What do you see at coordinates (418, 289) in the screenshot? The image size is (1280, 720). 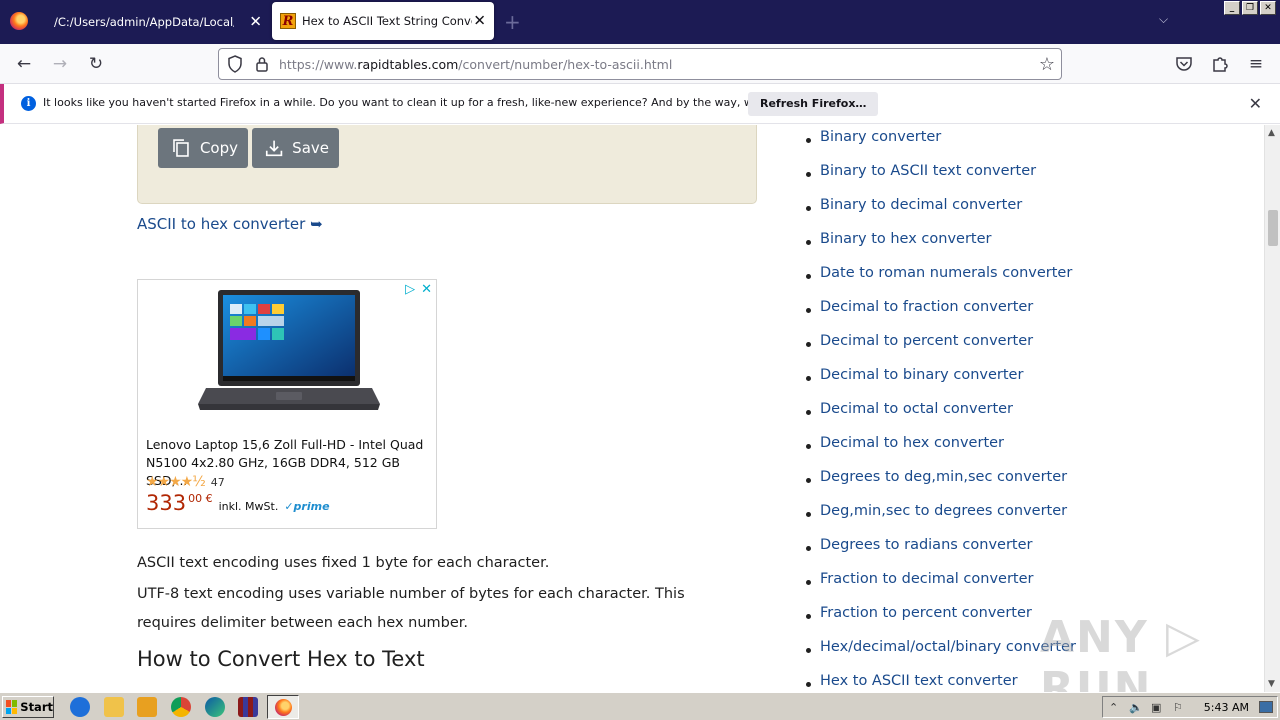 I see `ad-choices: ▷ ✕` at bounding box center [418, 289].